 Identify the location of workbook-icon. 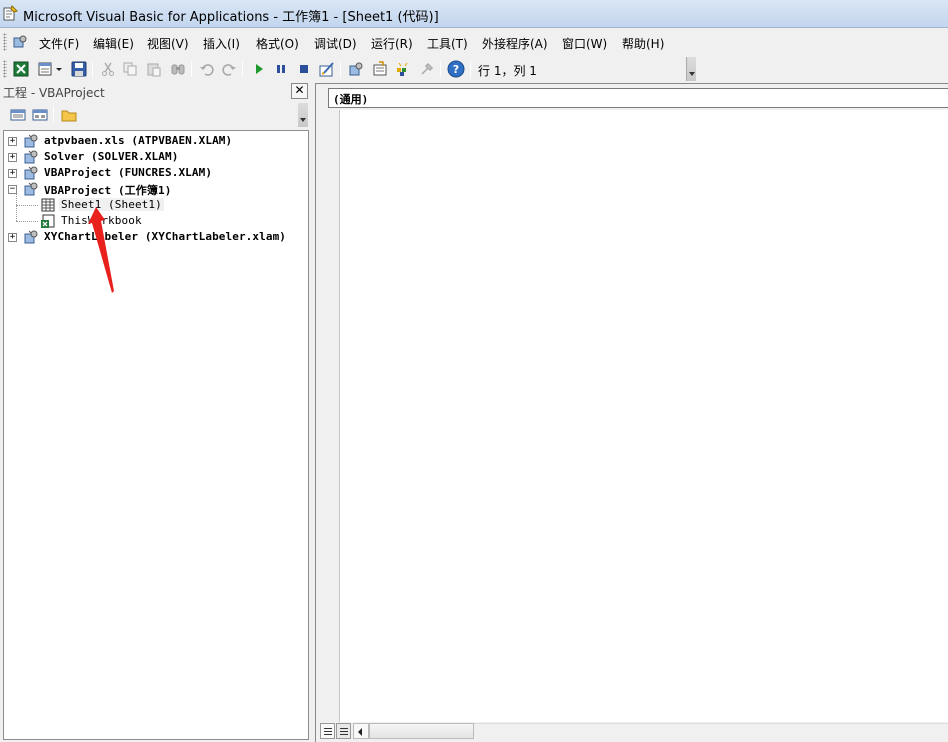
(48, 221).